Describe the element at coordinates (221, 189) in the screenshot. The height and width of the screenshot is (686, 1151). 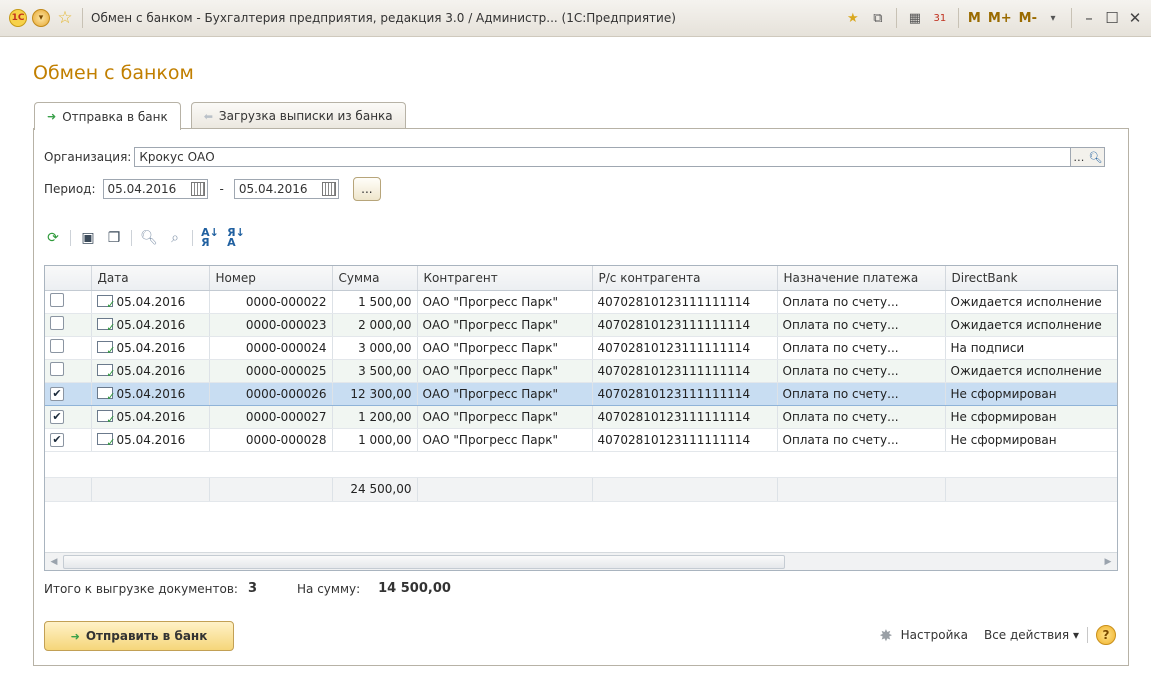
I see `period-dash: -` at that location.